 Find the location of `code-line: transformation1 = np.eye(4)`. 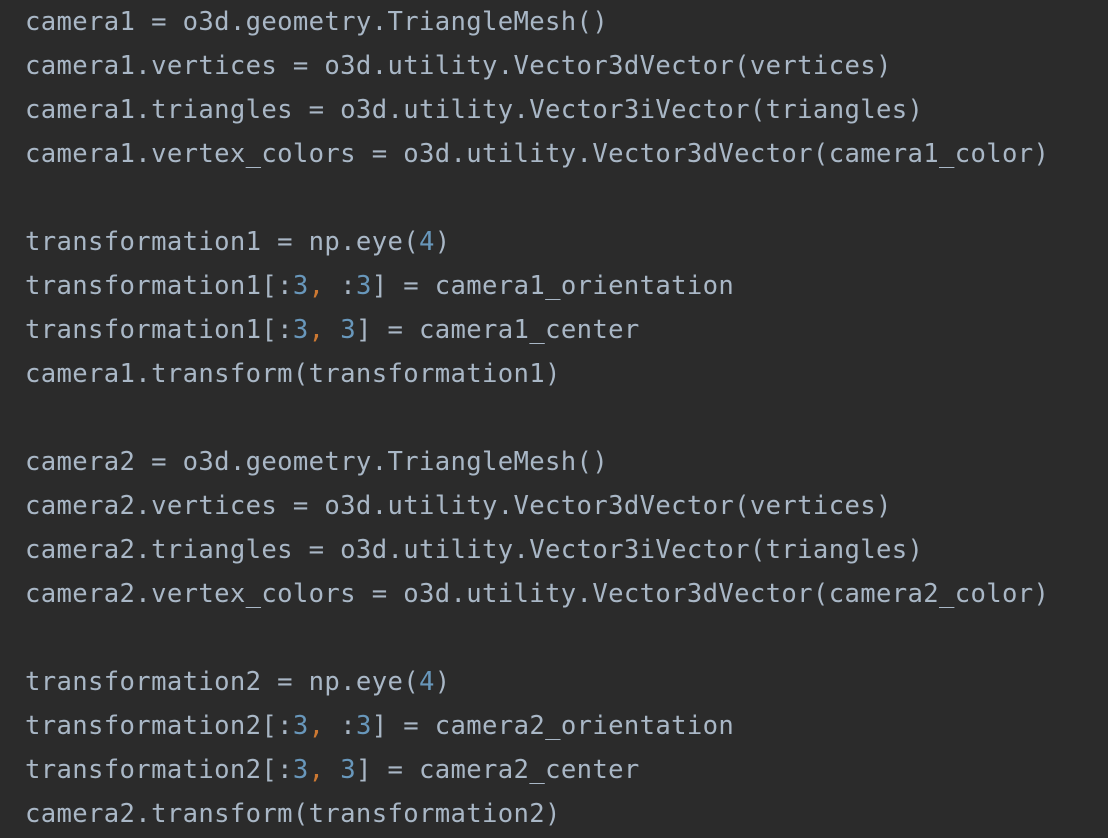

code-line: transformation1 = np.eye(4) is located at coordinates (566, 242).